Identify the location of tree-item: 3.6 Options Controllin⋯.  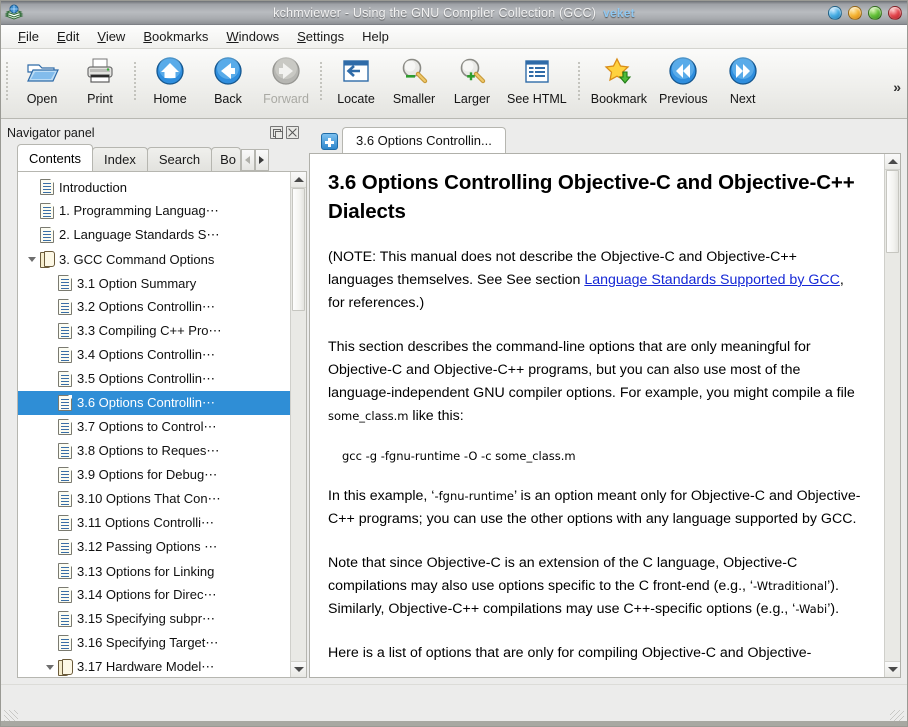
(154, 403).